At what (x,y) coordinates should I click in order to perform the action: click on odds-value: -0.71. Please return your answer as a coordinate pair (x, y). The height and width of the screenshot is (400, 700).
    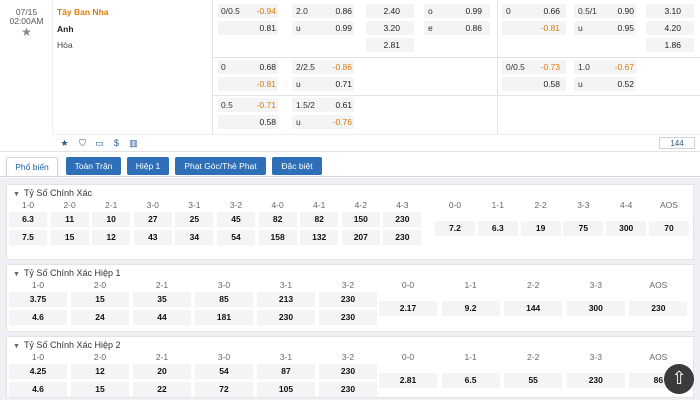
    Looking at the image, I should click on (258, 105).